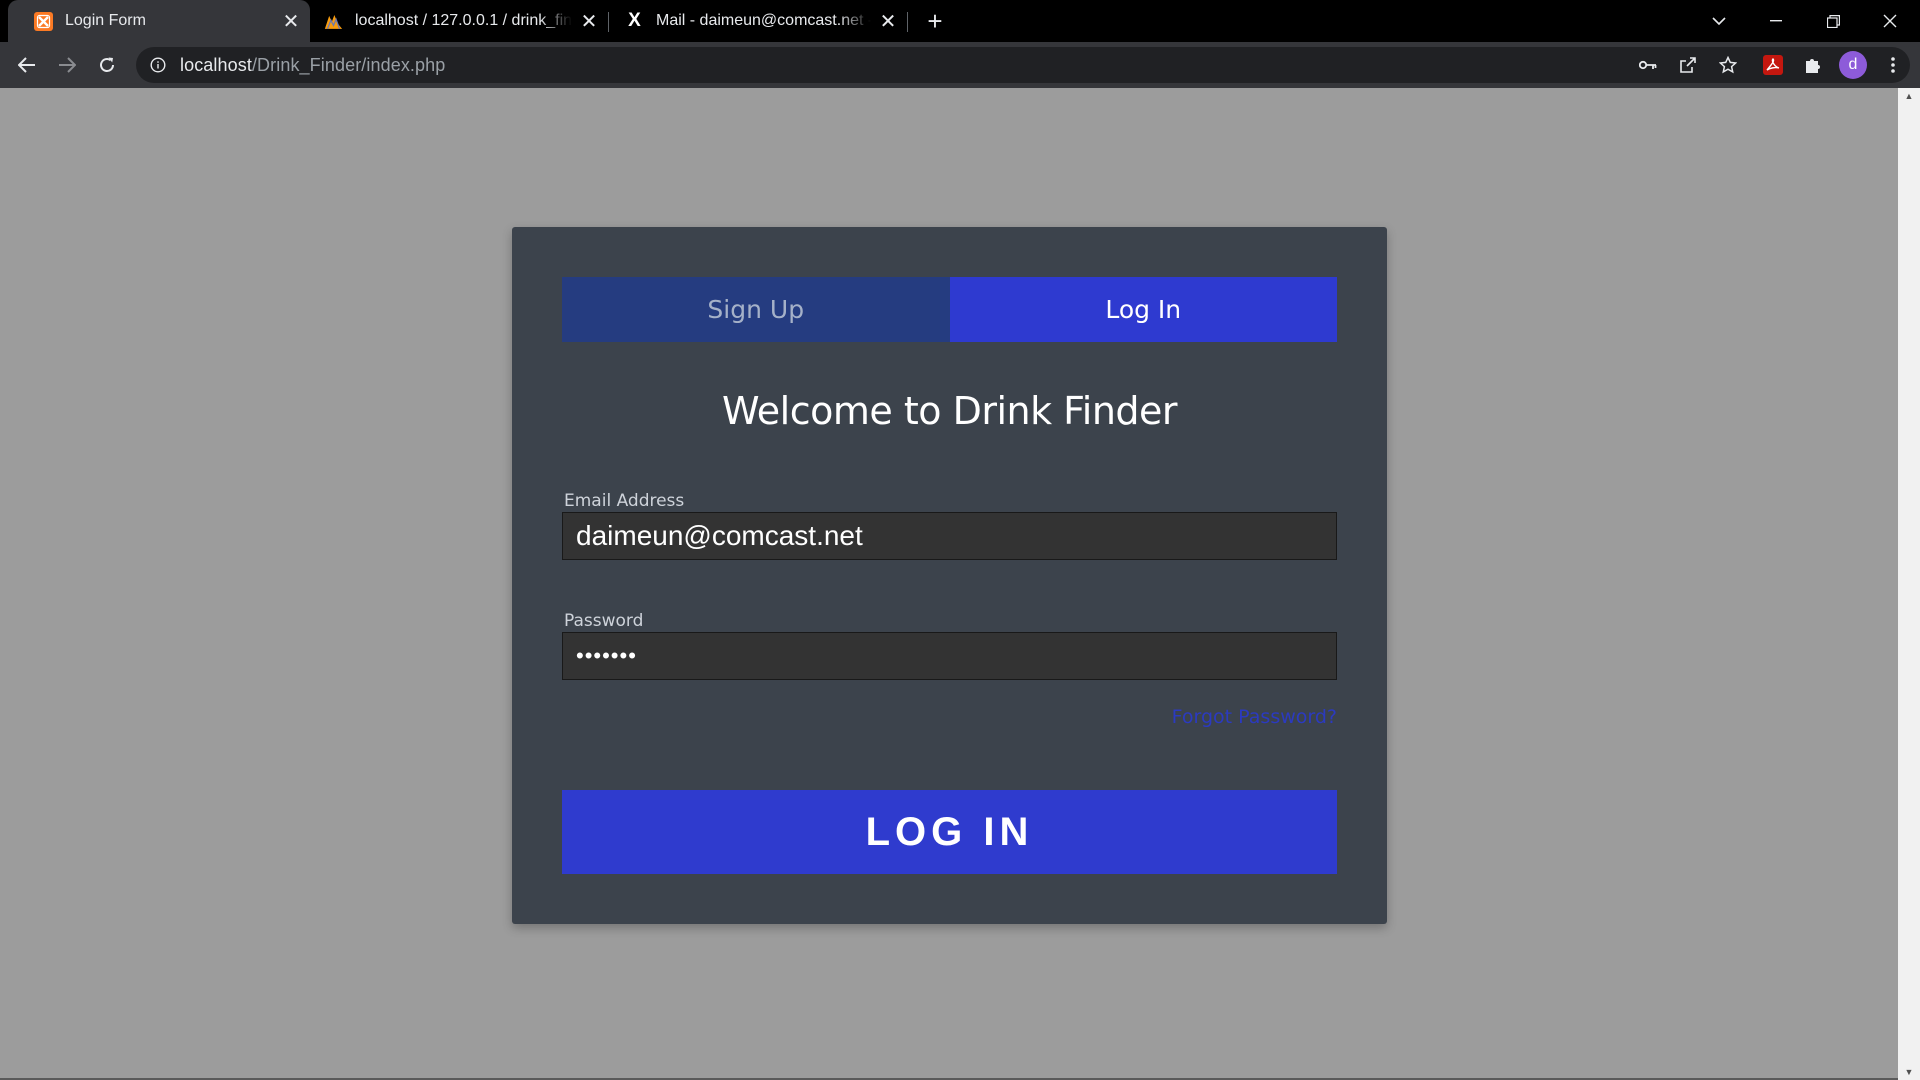 The width and height of the screenshot is (1920, 1080). What do you see at coordinates (1813, 65) in the screenshot?
I see `extensions-puzzle-icon` at bounding box center [1813, 65].